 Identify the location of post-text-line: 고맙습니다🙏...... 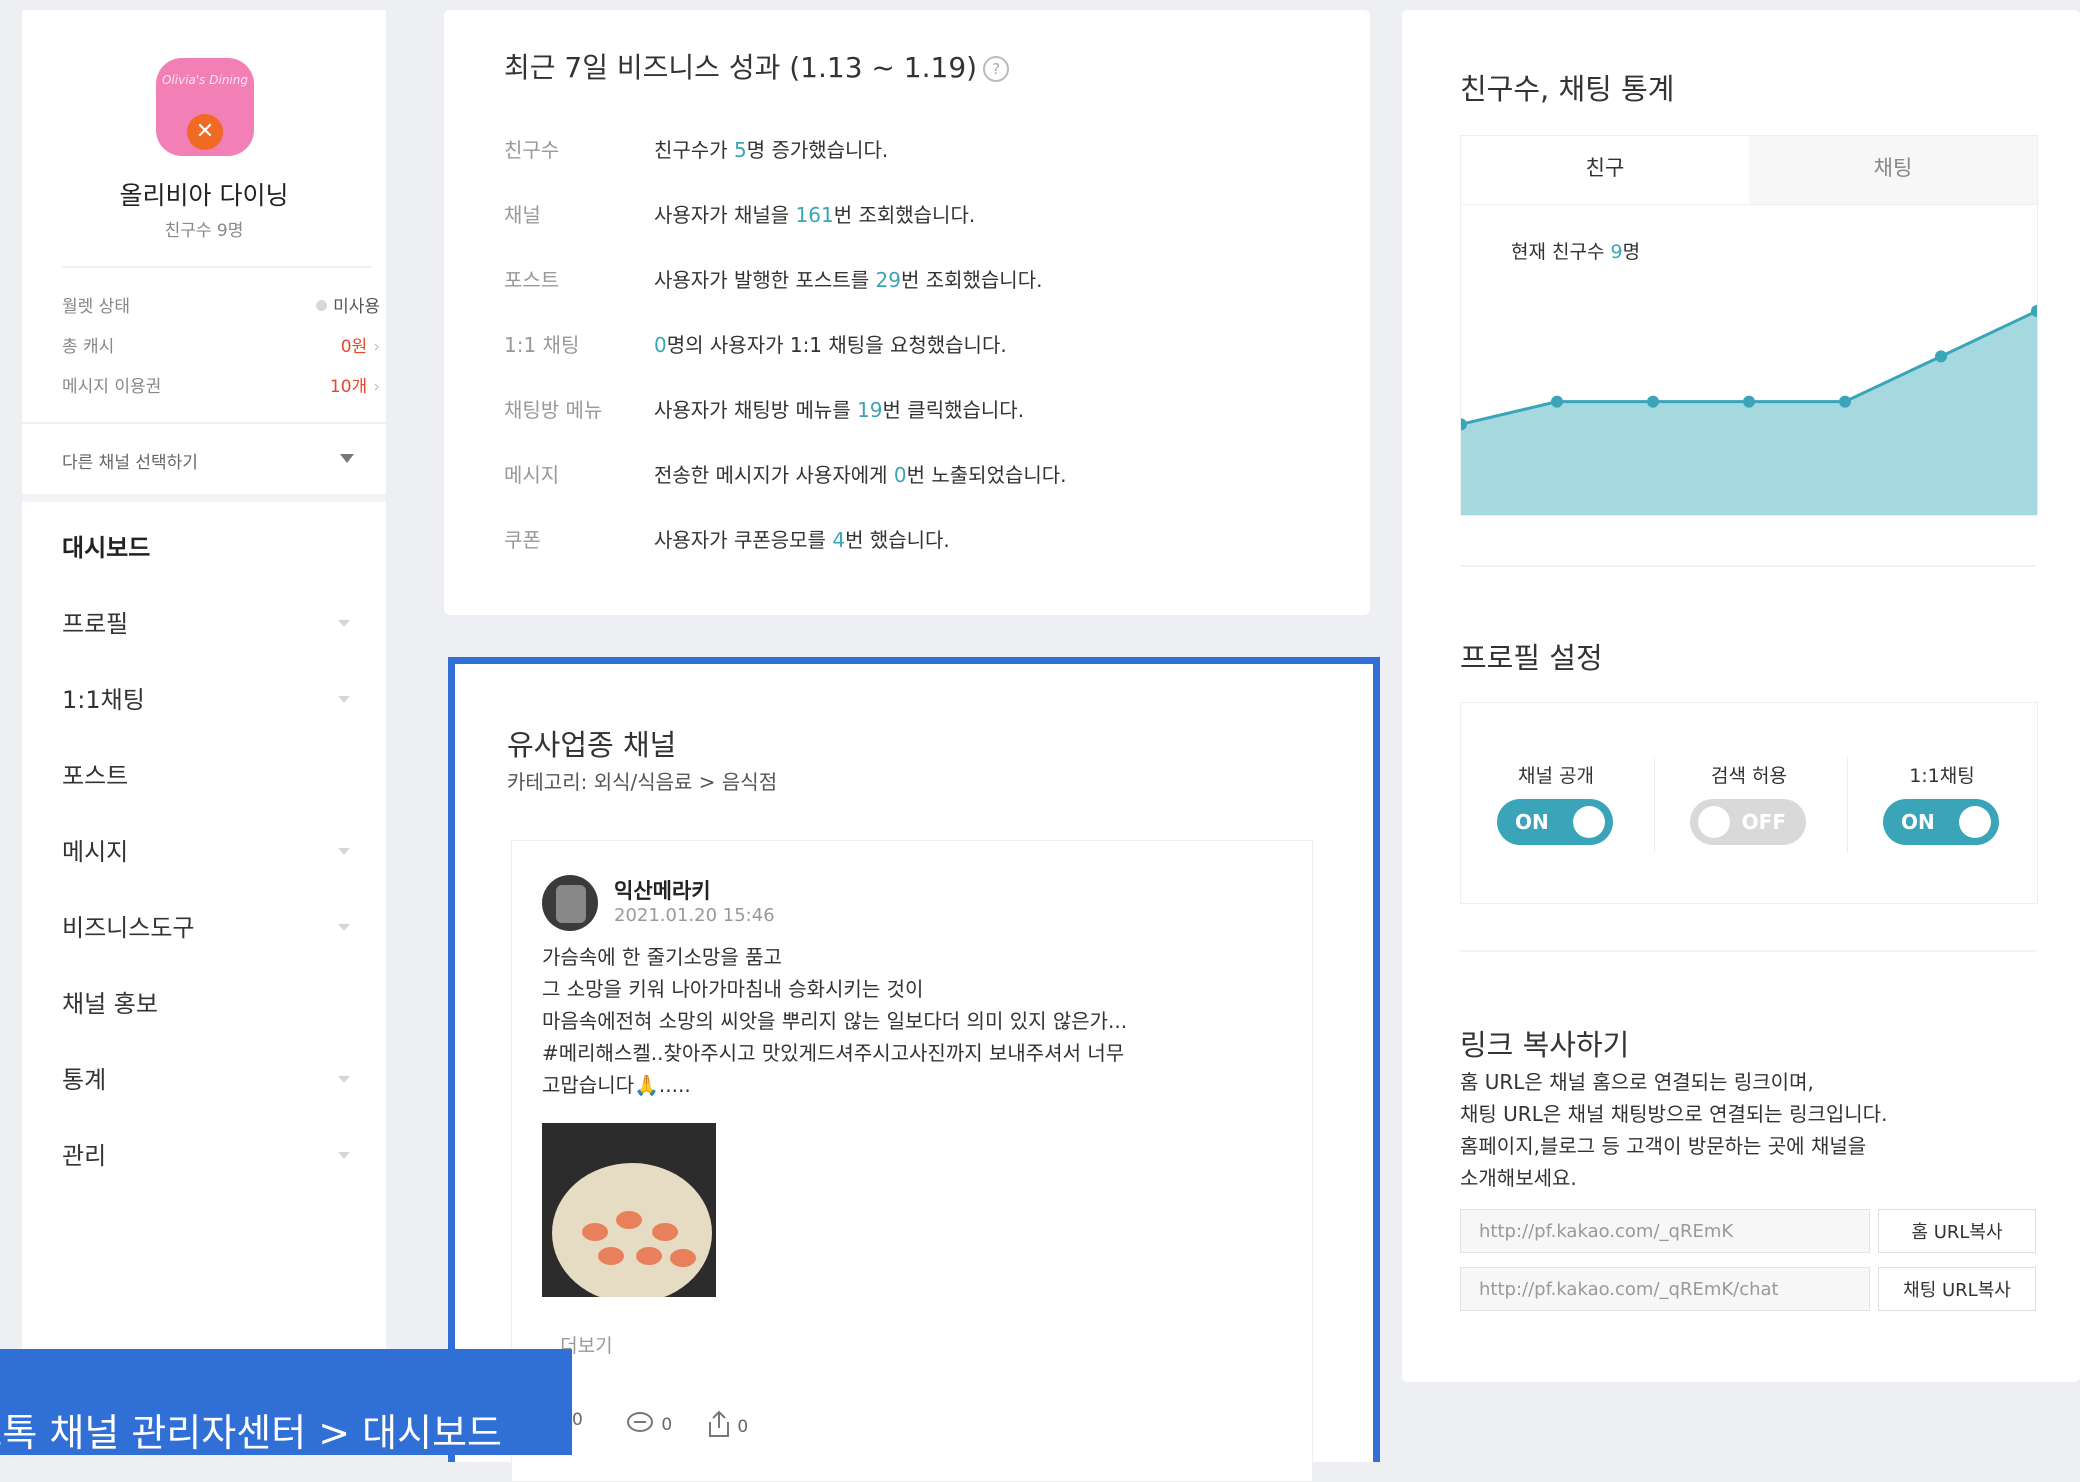
(616, 1085).